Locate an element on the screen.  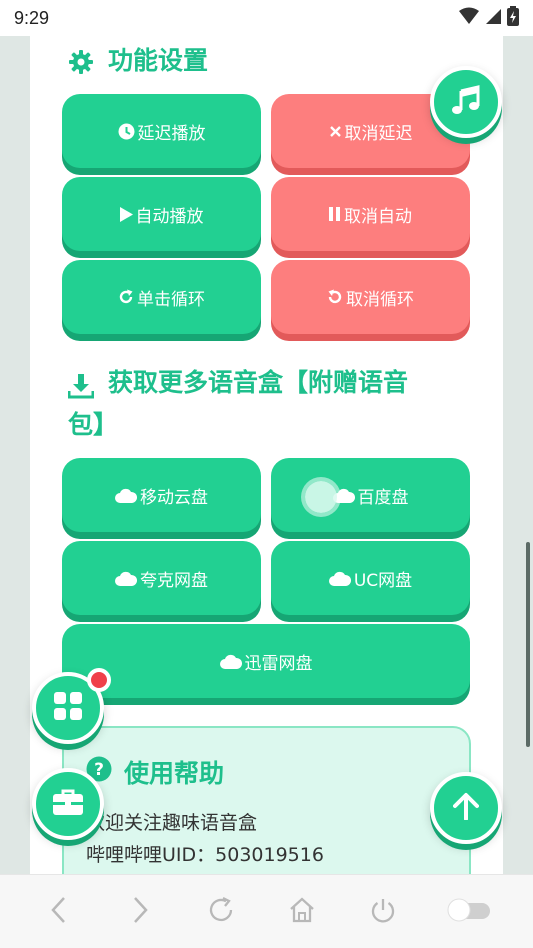
toolbox-button is located at coordinates (68, 804).